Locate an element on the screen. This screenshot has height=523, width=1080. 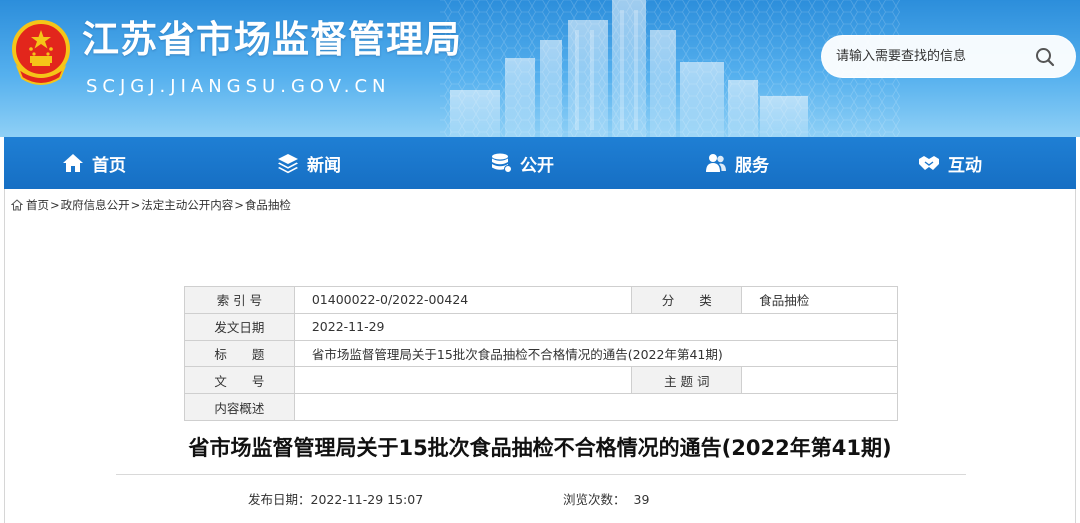
title-divider is located at coordinates (541, 474).